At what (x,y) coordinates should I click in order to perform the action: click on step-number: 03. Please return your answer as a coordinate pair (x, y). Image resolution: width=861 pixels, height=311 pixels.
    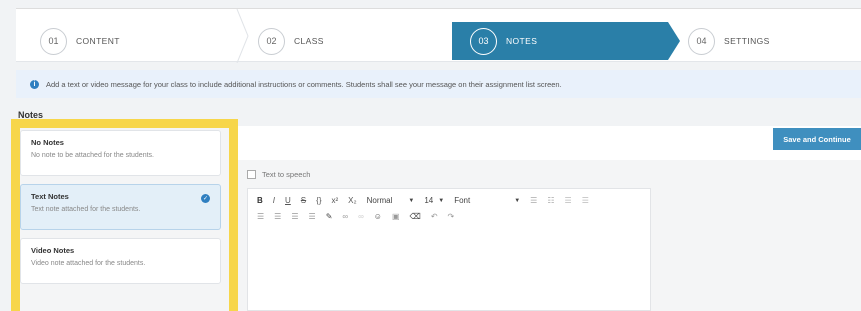
    Looking at the image, I should click on (483, 41).